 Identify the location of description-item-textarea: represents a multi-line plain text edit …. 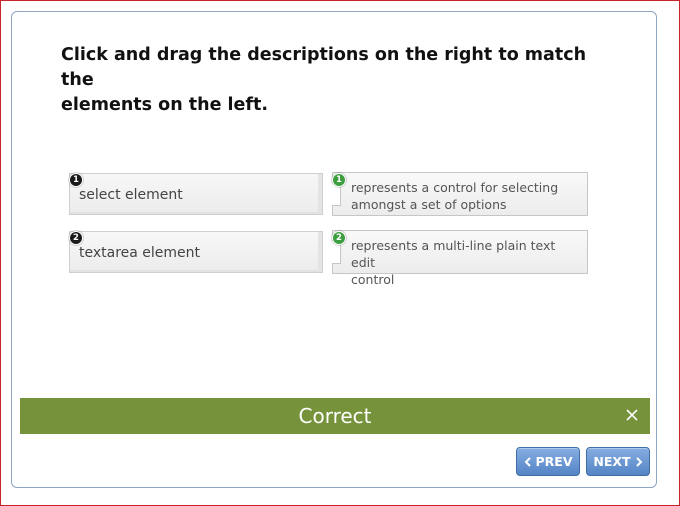
(460, 258).